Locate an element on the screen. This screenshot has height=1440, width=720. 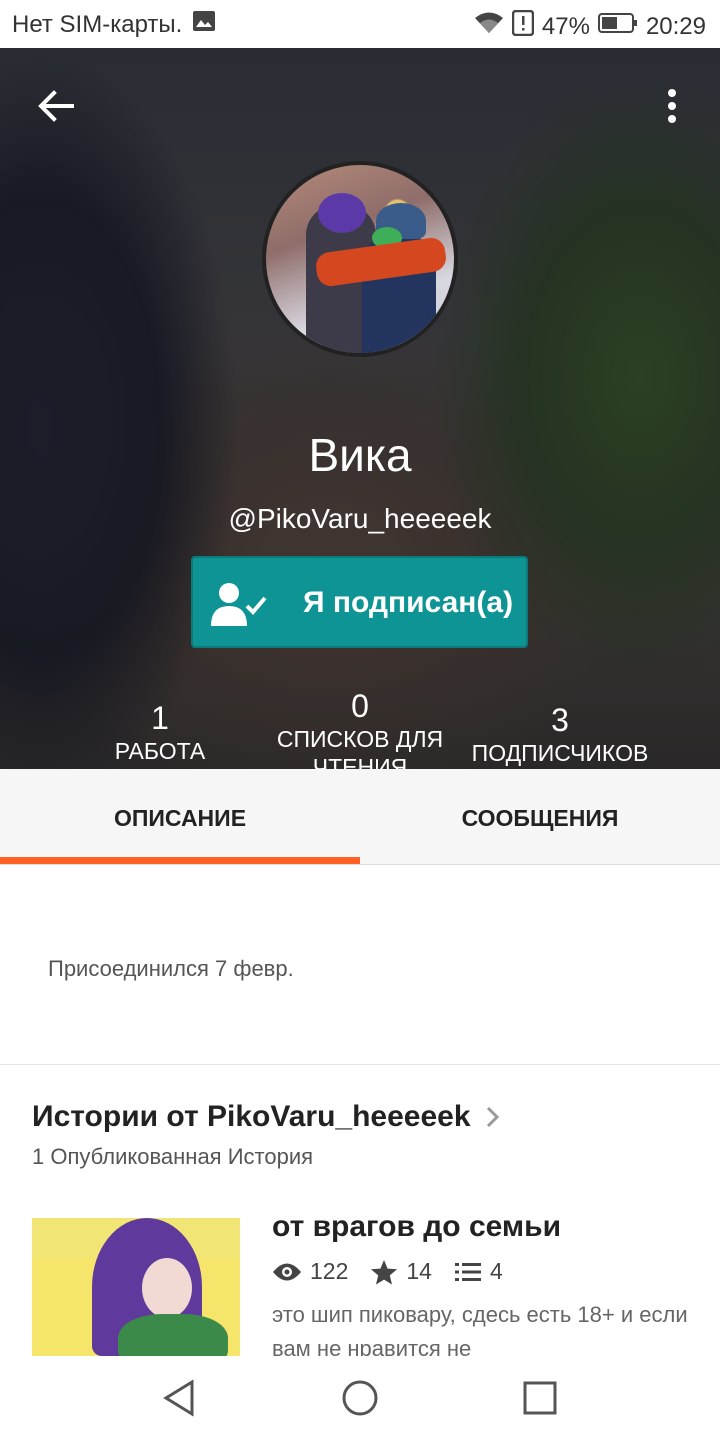
profile-name: Вика is located at coordinates (360, 455).